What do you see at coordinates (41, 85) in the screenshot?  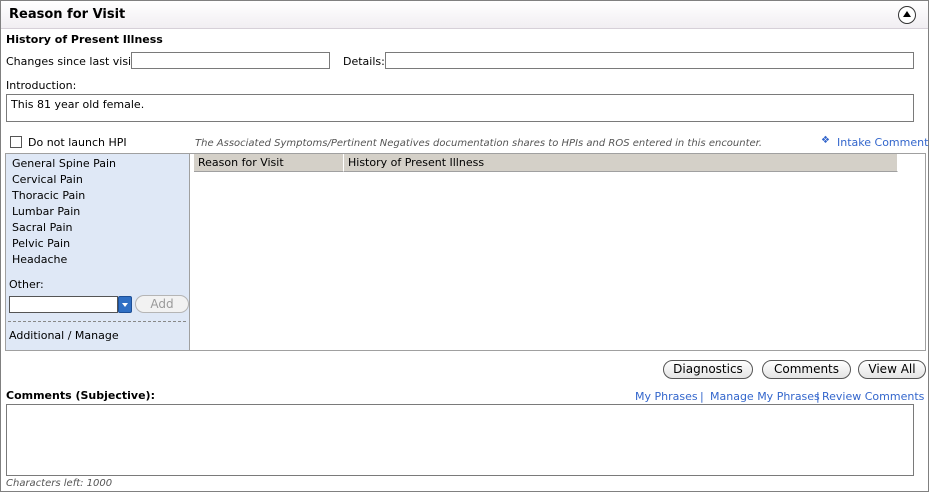 I see `intro-label: Introduction:` at bounding box center [41, 85].